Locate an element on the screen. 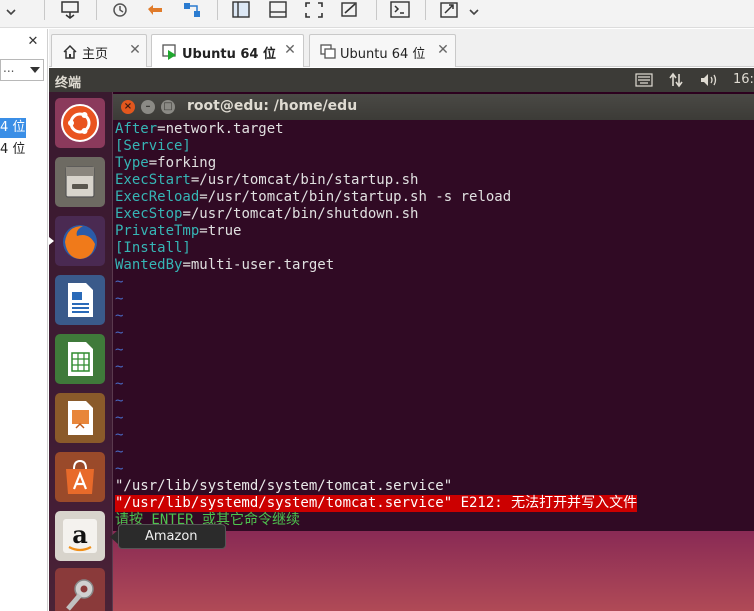 The height and width of the screenshot is (611, 754). config-value: =network.target is located at coordinates (220, 129).